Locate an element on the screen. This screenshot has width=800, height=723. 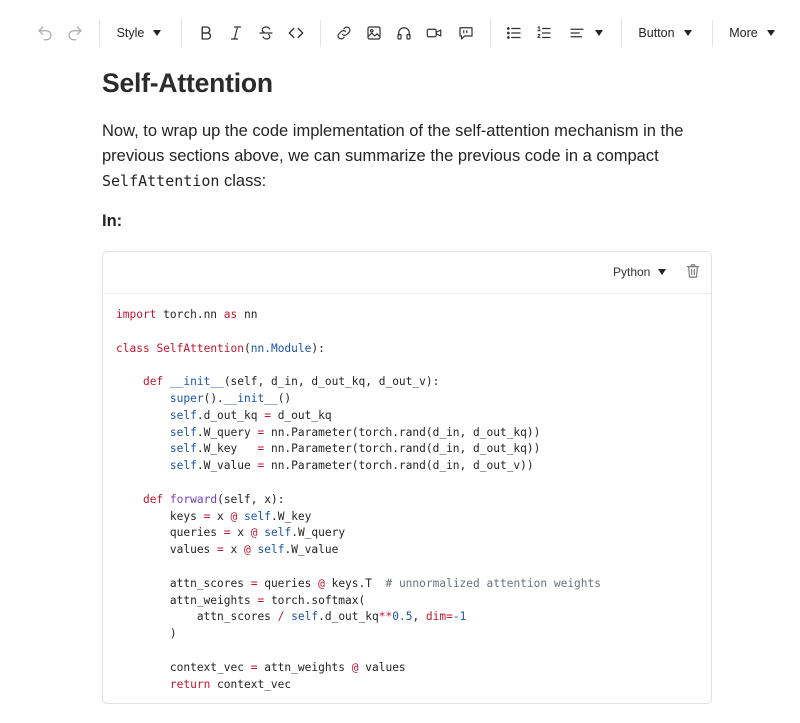
code-token: keys.T is located at coordinates (355, 583).